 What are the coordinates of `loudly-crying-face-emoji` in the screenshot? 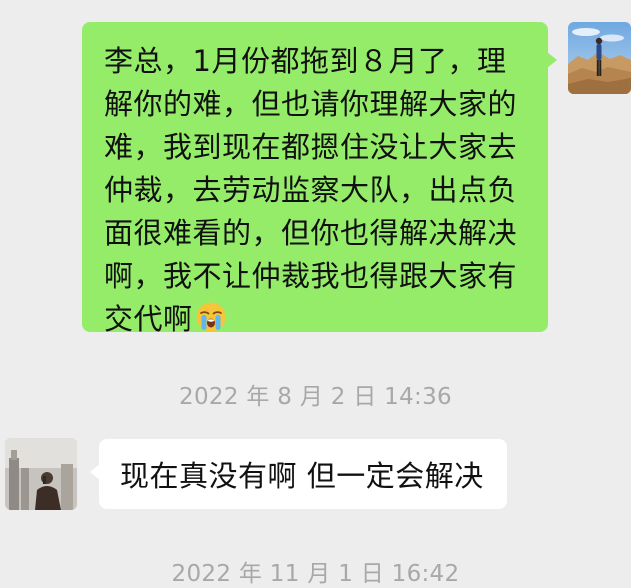 It's located at (211, 323).